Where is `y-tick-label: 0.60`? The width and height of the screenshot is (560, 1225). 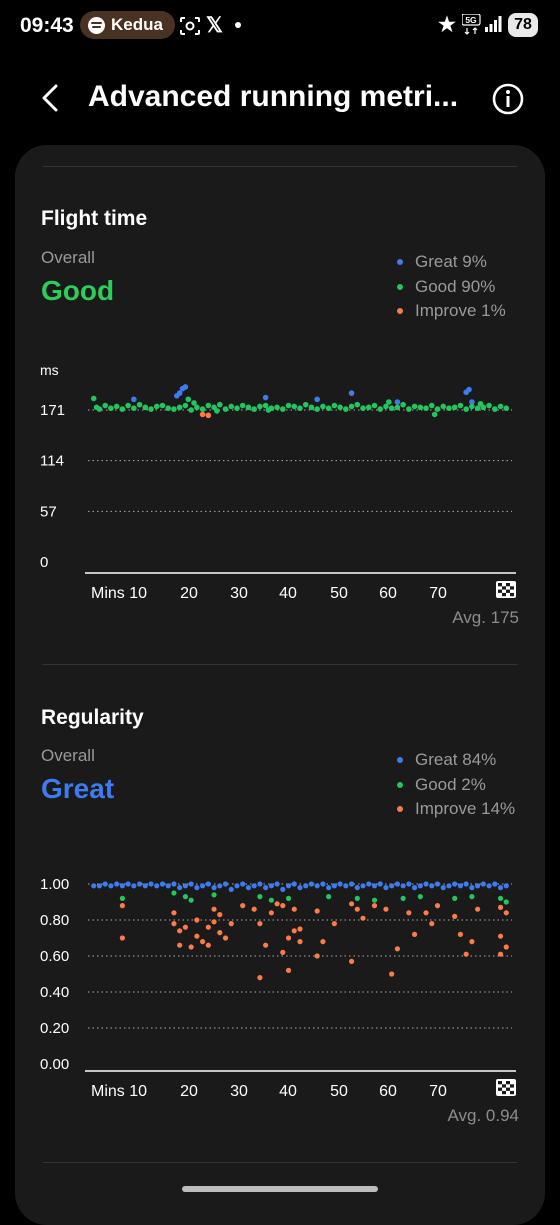
y-tick-label: 0.60 is located at coordinates (54, 956).